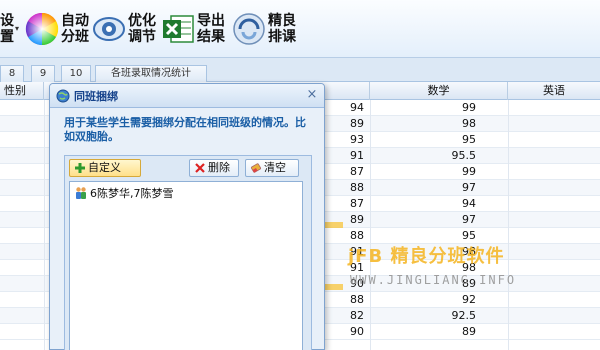  I want to click on dialog-titlebar: 同班捆绑 ×, so click(187, 96).